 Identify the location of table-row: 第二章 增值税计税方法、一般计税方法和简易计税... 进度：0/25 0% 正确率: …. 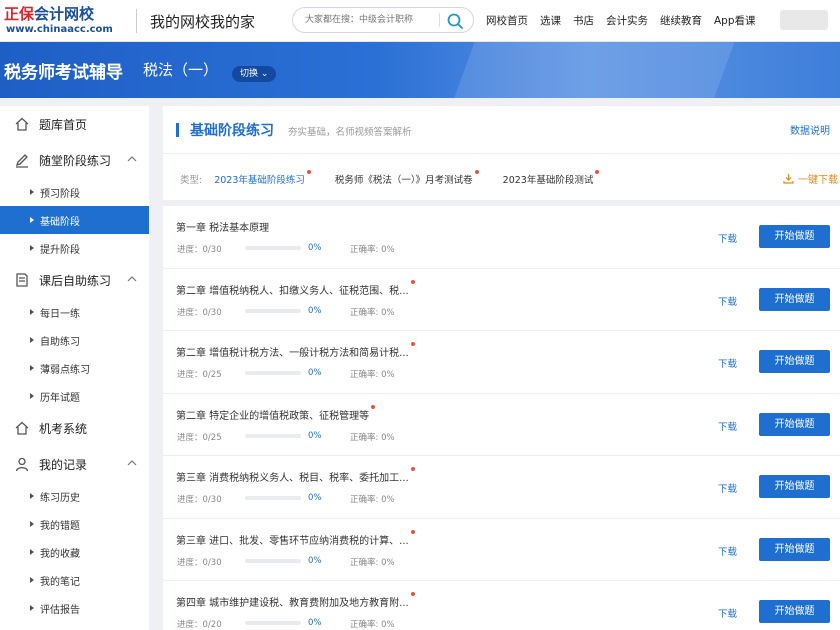
(501, 362).